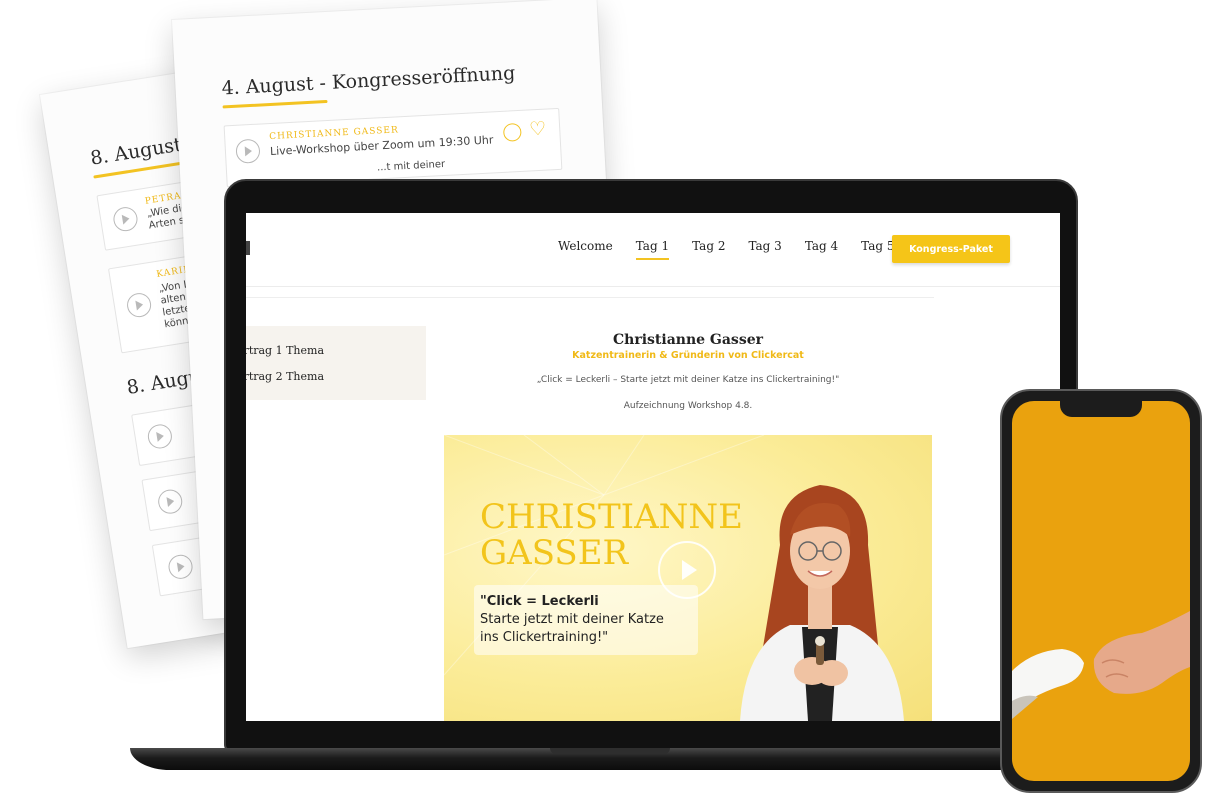  What do you see at coordinates (726, 249) in the screenshot?
I see `main-nav: Welcome Tag 1 Tag 2 Tag 3 Tag 4 Tag 5` at bounding box center [726, 249].